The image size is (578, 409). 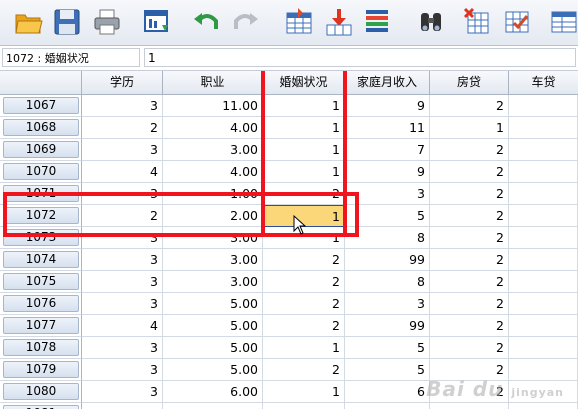 I want to click on goto-variable-icon, so click(x=339, y=22).